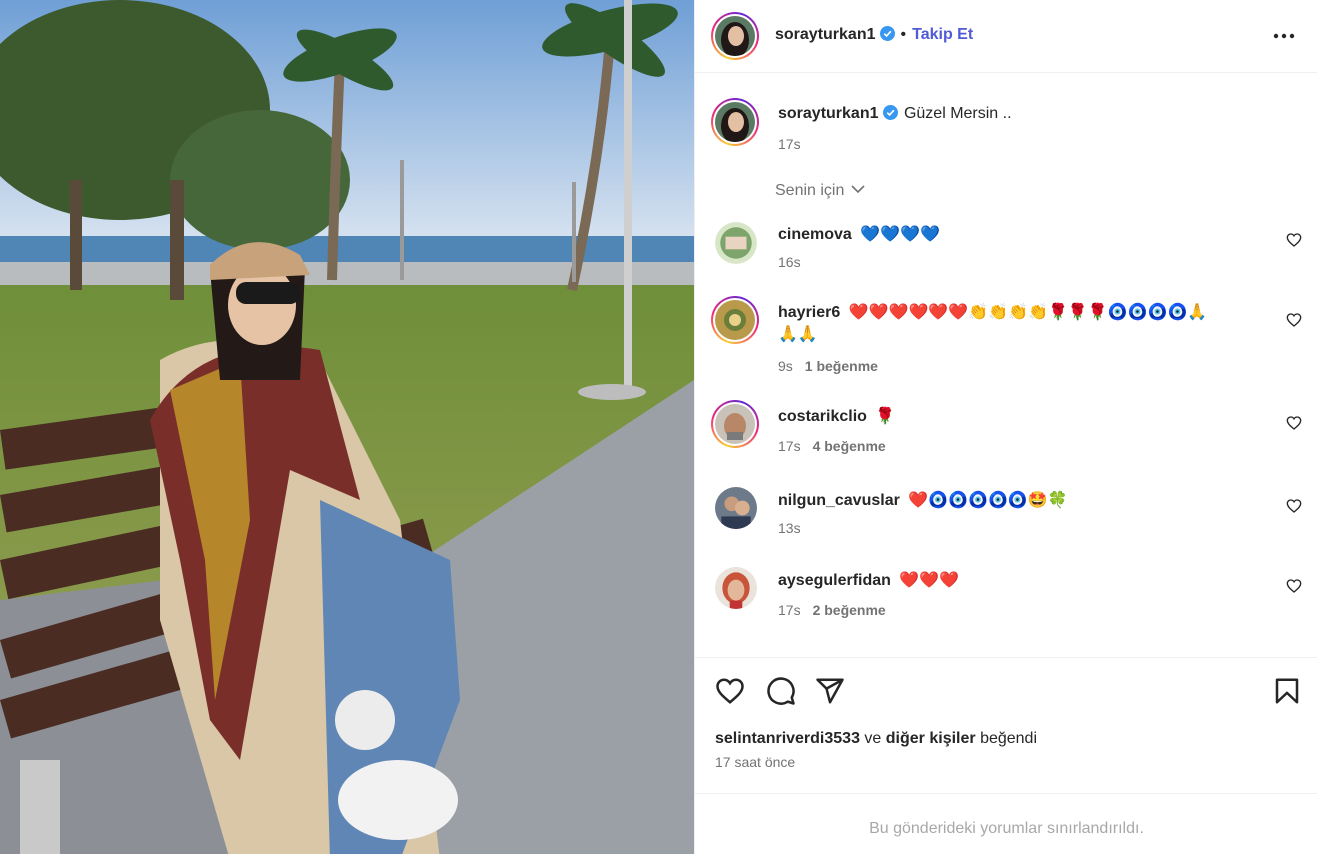 This screenshot has width=1317, height=854. I want to click on liked-by-others: diğer kişiler, so click(931, 738).